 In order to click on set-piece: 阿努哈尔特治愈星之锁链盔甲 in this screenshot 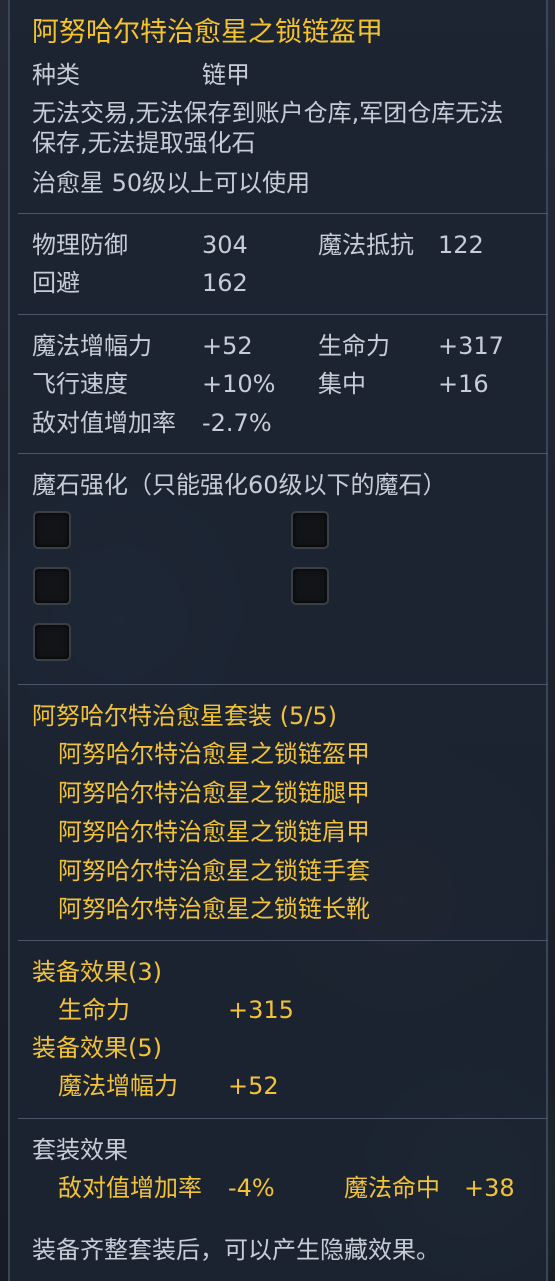, I will do `click(214, 754)`.